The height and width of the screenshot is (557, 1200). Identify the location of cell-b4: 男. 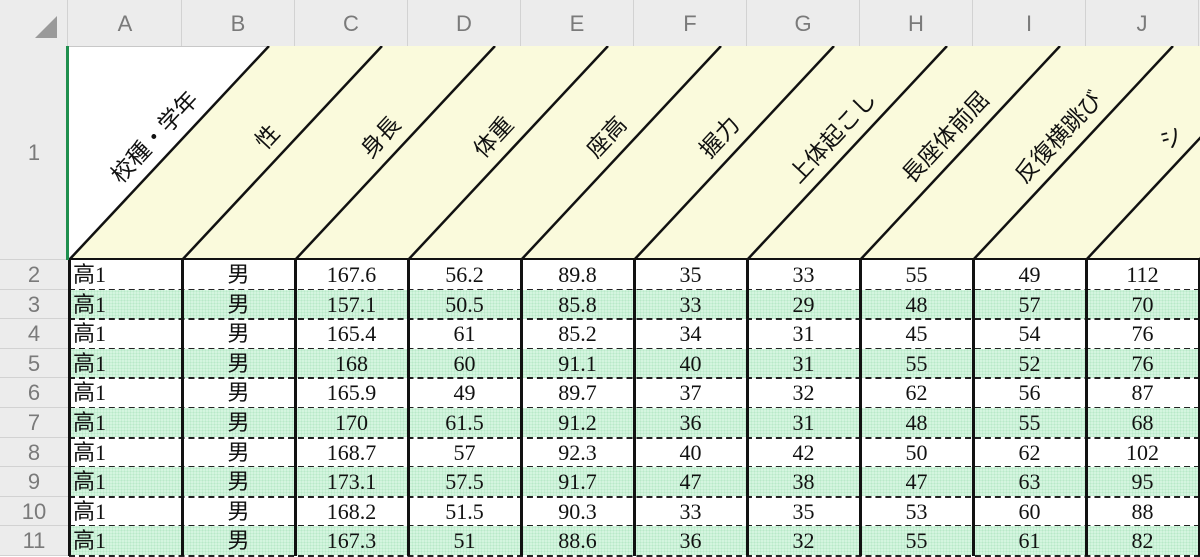
(238, 334).